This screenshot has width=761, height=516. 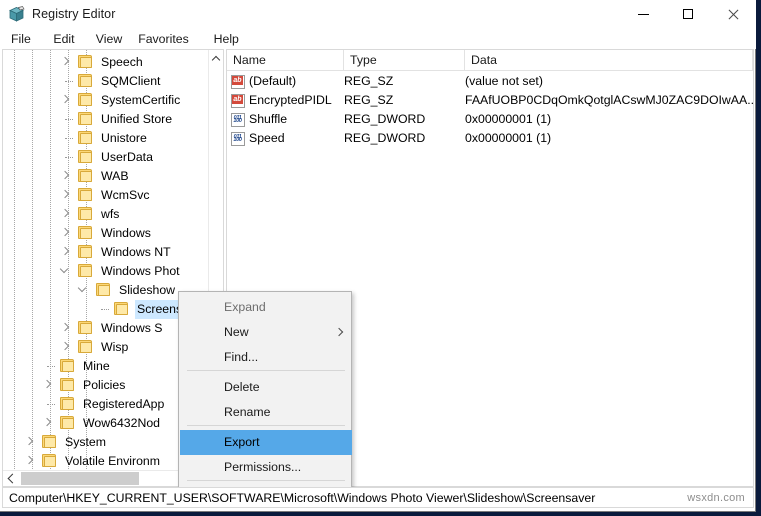 What do you see at coordinates (378, 14) in the screenshot?
I see `title-bar: Registry Editor` at bounding box center [378, 14].